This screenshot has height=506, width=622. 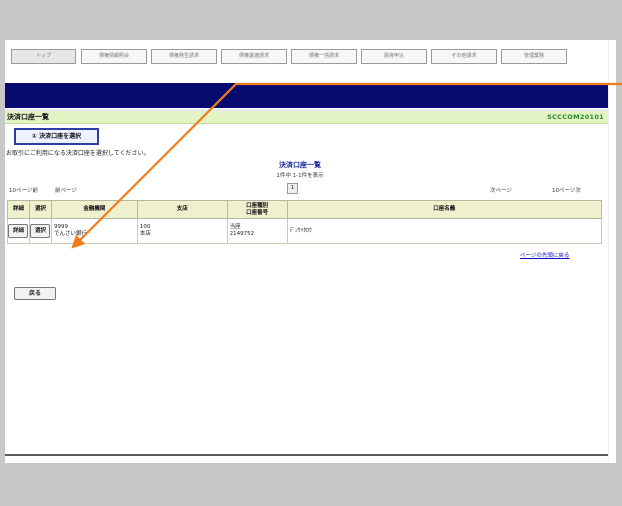 What do you see at coordinates (60, 227) in the screenshot?
I see `bank-code: 9999` at bounding box center [60, 227].